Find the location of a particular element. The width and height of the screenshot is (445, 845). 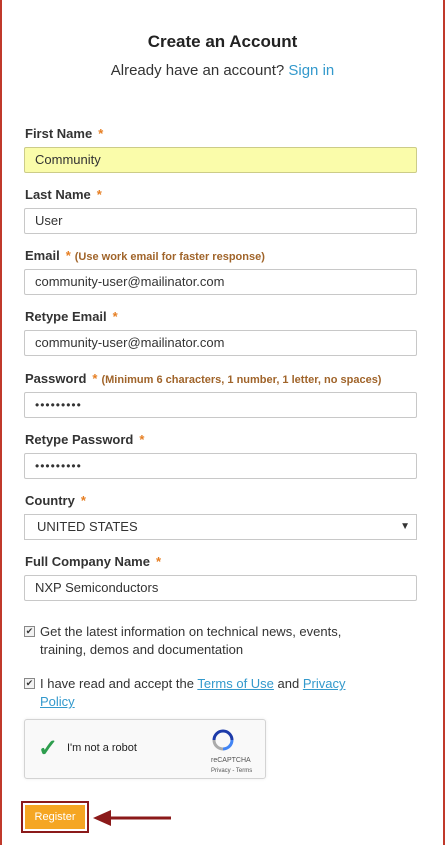

country-select: UNITED STATES ▼ is located at coordinates (220, 527).